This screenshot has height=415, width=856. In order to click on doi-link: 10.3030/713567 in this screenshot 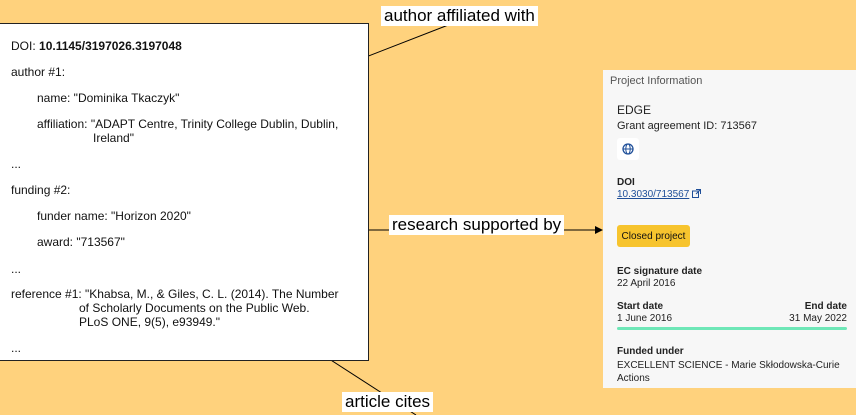, I will do `click(653, 194)`.